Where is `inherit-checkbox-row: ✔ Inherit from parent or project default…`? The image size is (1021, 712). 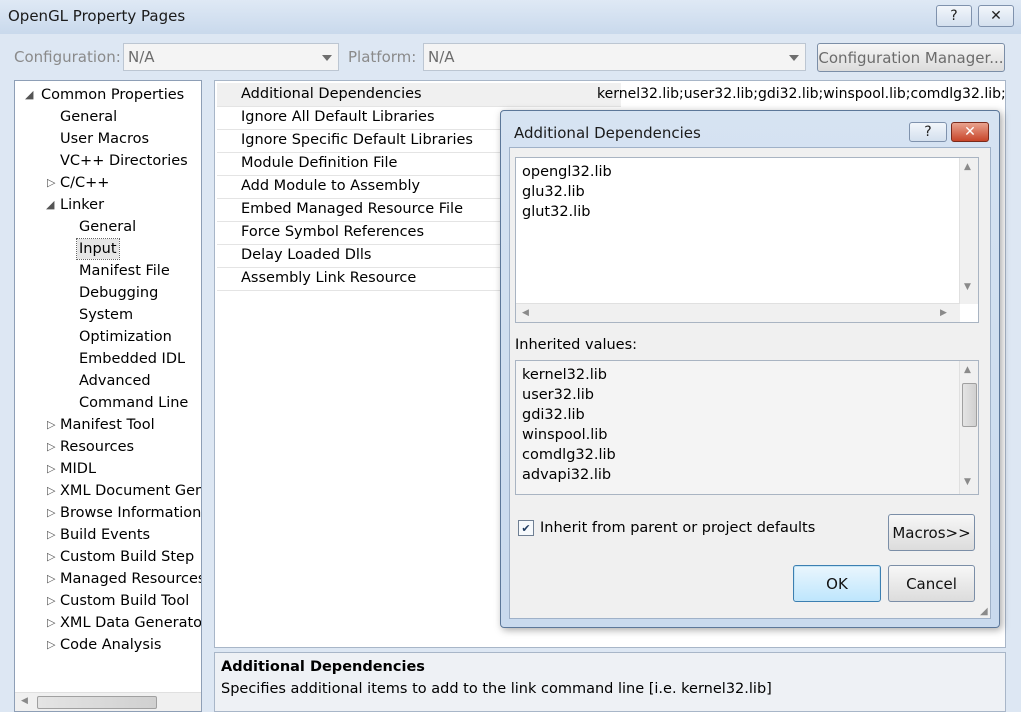 inherit-checkbox-row: ✔ Inherit from parent or project default… is located at coordinates (666, 528).